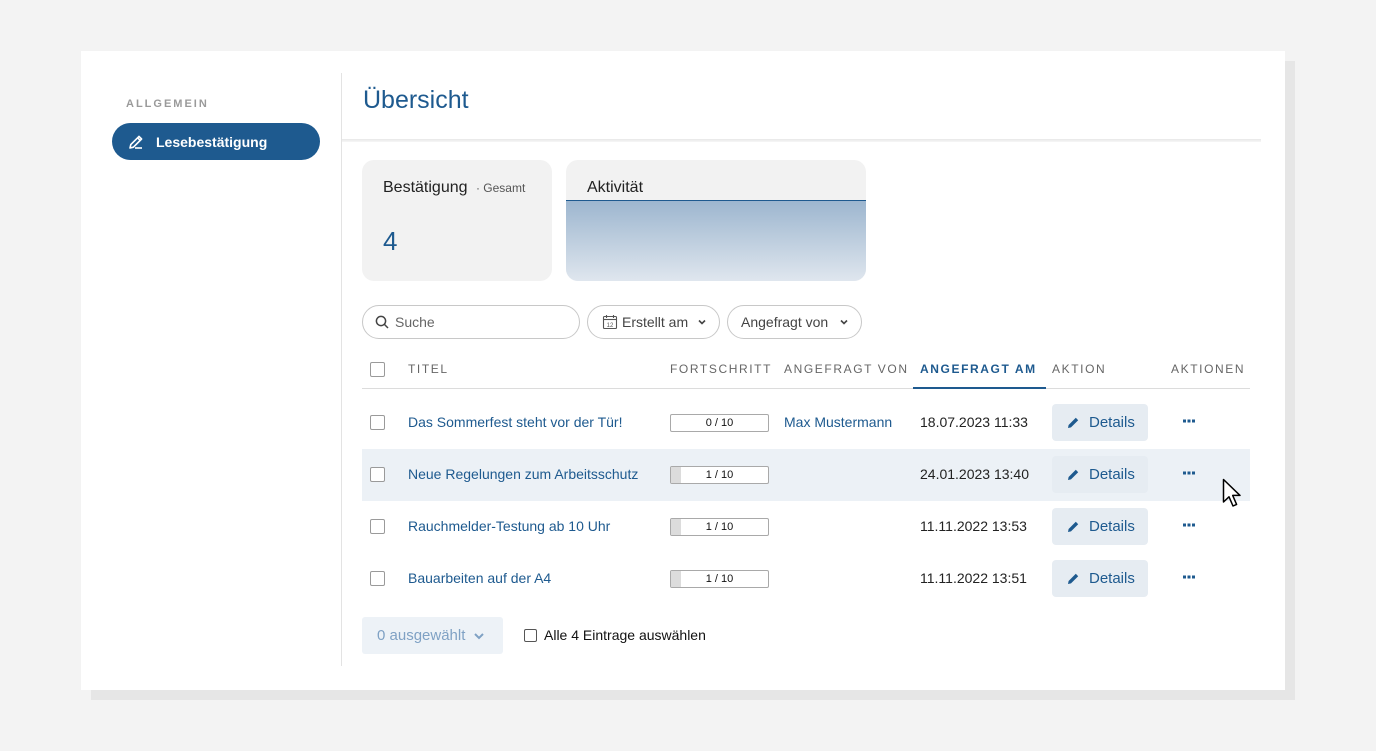 This screenshot has height=751, width=1376. What do you see at coordinates (1079, 369) in the screenshot?
I see `column-action: AKTION` at bounding box center [1079, 369].